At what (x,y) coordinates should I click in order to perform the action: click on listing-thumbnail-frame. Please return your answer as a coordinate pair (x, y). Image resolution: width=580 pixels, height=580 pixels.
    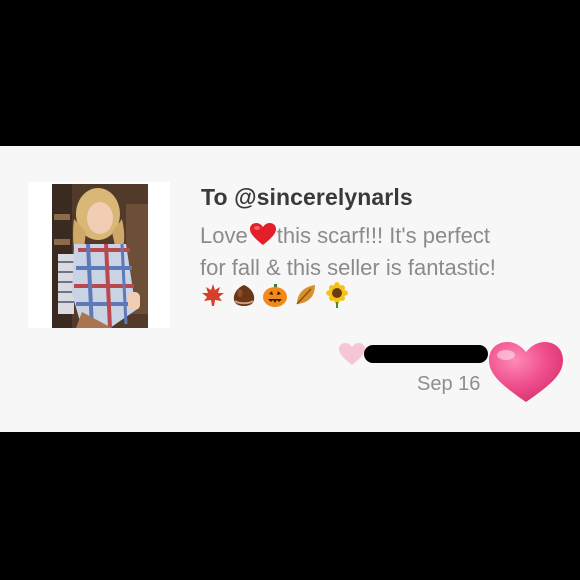
    Looking at the image, I should click on (99, 255).